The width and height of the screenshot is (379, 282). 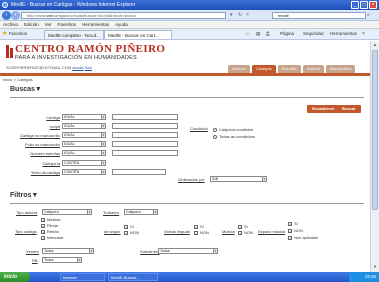 What do you see at coordinates (364, 5) in the screenshot?
I see `maximize-button: □` at bounding box center [364, 5].